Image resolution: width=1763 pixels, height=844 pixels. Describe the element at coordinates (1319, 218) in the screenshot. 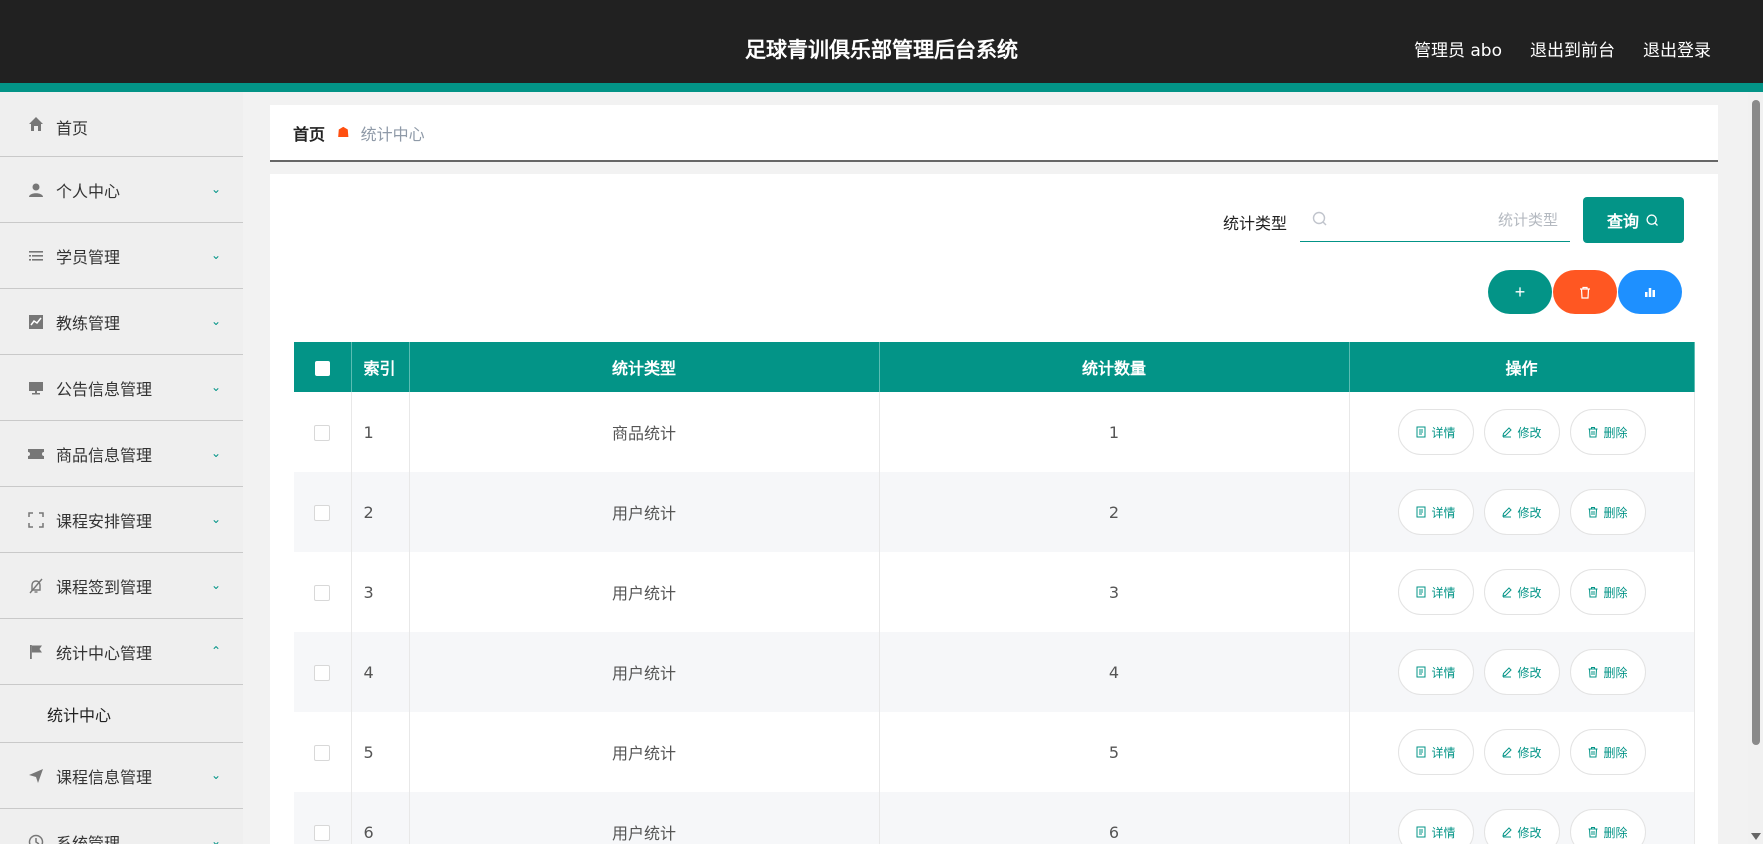

I see `search-icon` at that location.